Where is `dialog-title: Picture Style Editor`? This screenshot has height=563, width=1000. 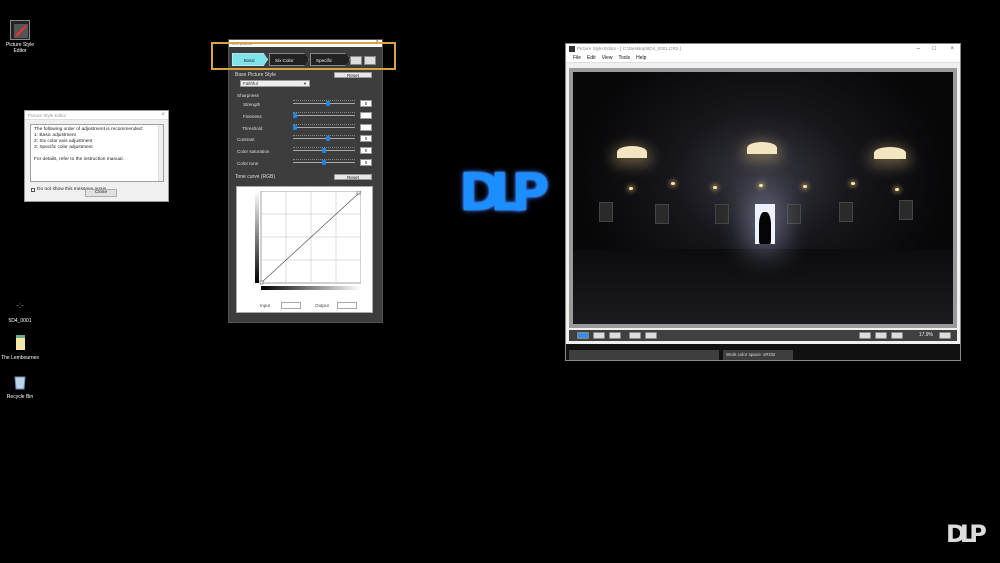
dialog-title: Picture Style Editor is located at coordinates (47, 115).